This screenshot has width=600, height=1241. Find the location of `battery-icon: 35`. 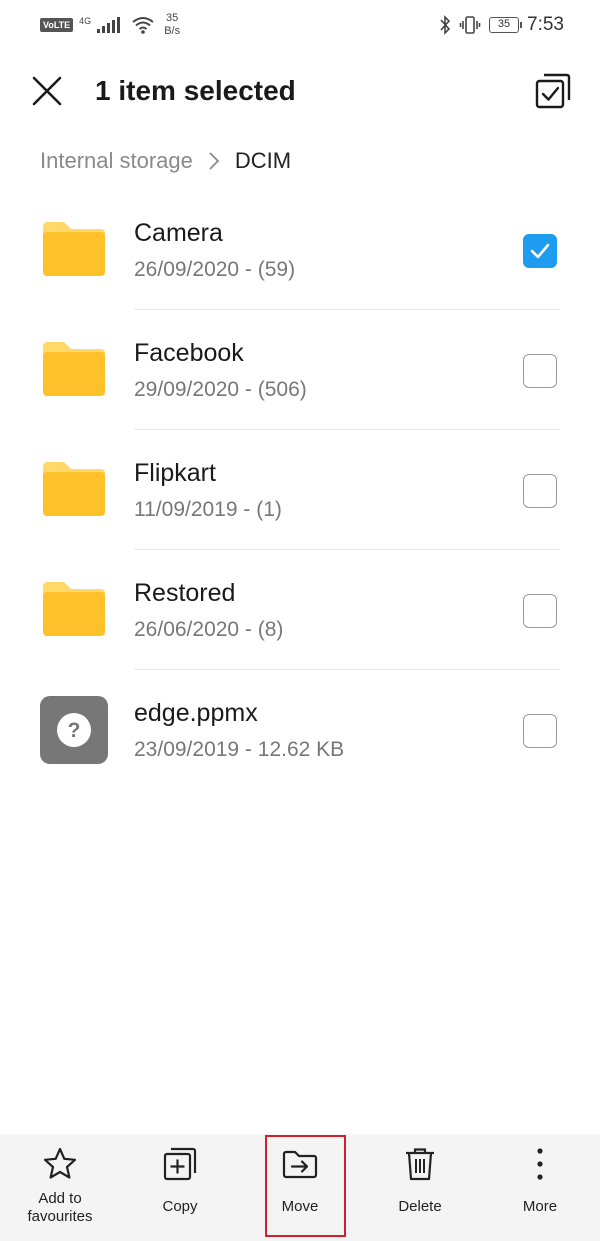

battery-icon: 35 is located at coordinates (506, 25).